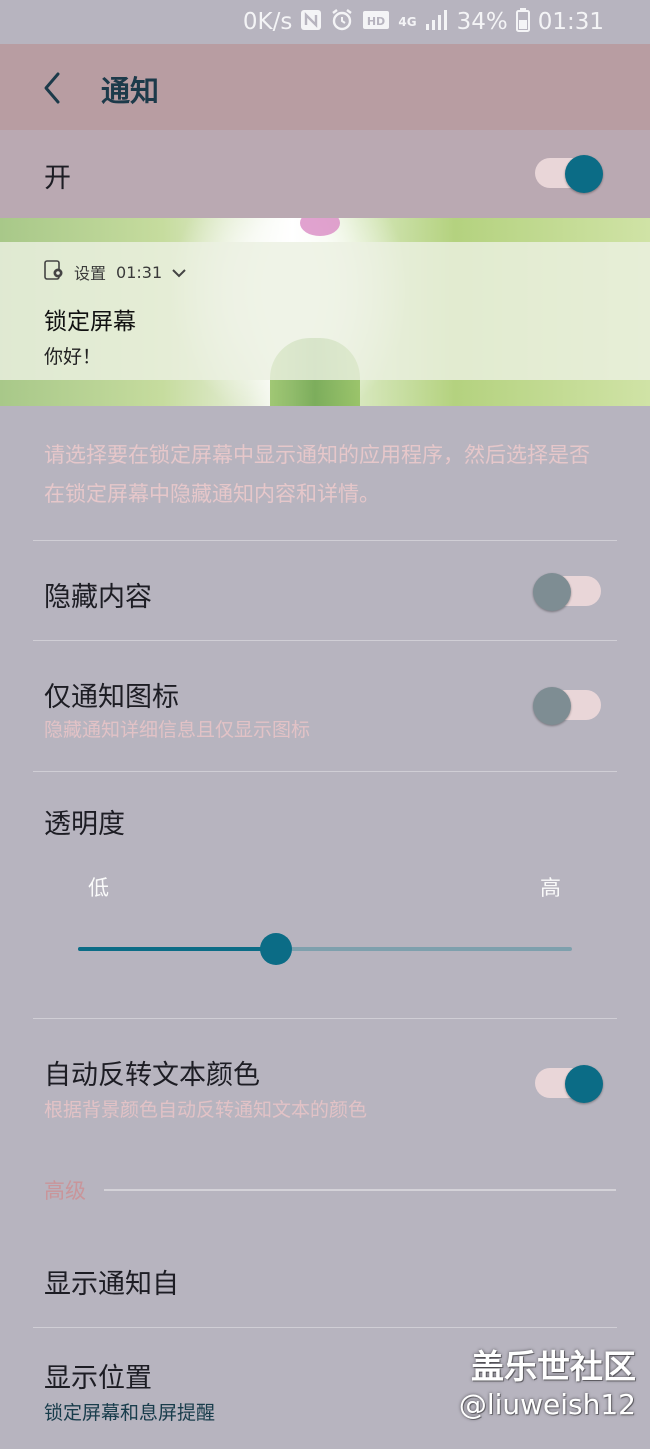 This screenshot has width=650, height=1449. Describe the element at coordinates (311, 22) in the screenshot. I see `nfc-icon` at that location.